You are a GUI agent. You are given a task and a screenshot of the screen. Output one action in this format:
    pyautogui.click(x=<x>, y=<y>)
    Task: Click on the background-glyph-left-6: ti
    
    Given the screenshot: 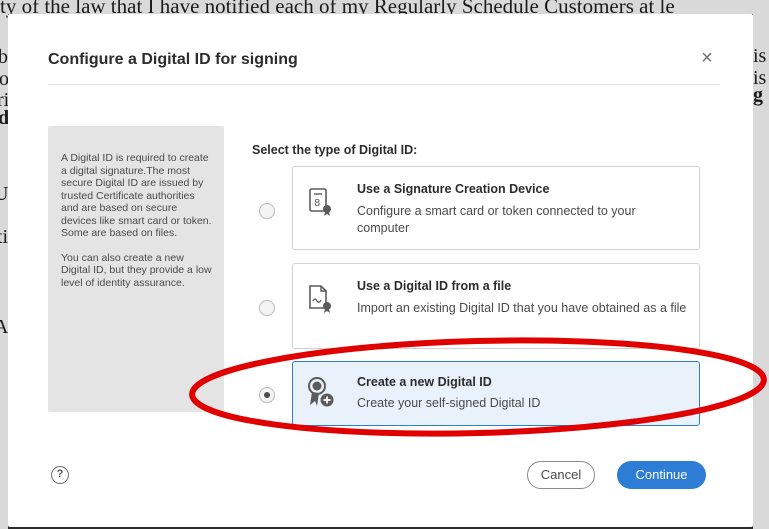 What is the action you would take?
    pyautogui.click(x=4, y=237)
    